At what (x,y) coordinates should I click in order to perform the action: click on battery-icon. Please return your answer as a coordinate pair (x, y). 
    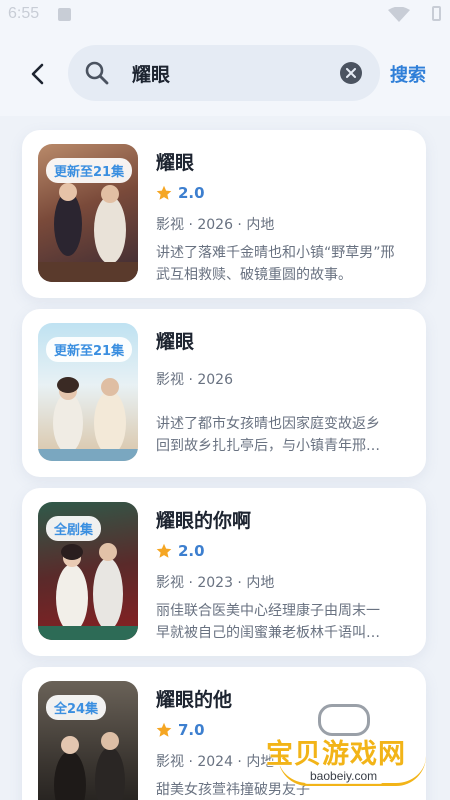
    Looking at the image, I should click on (436, 13).